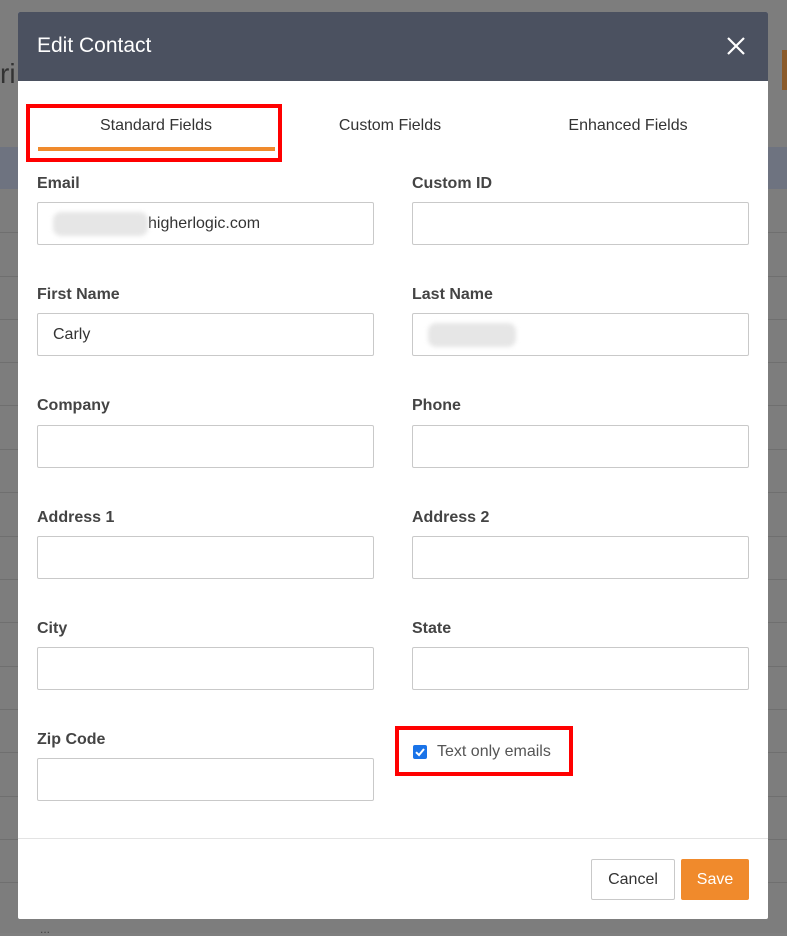 Image resolution: width=787 pixels, height=936 pixels. Describe the element at coordinates (393, 838) in the screenshot. I see `footer-divider` at that location.